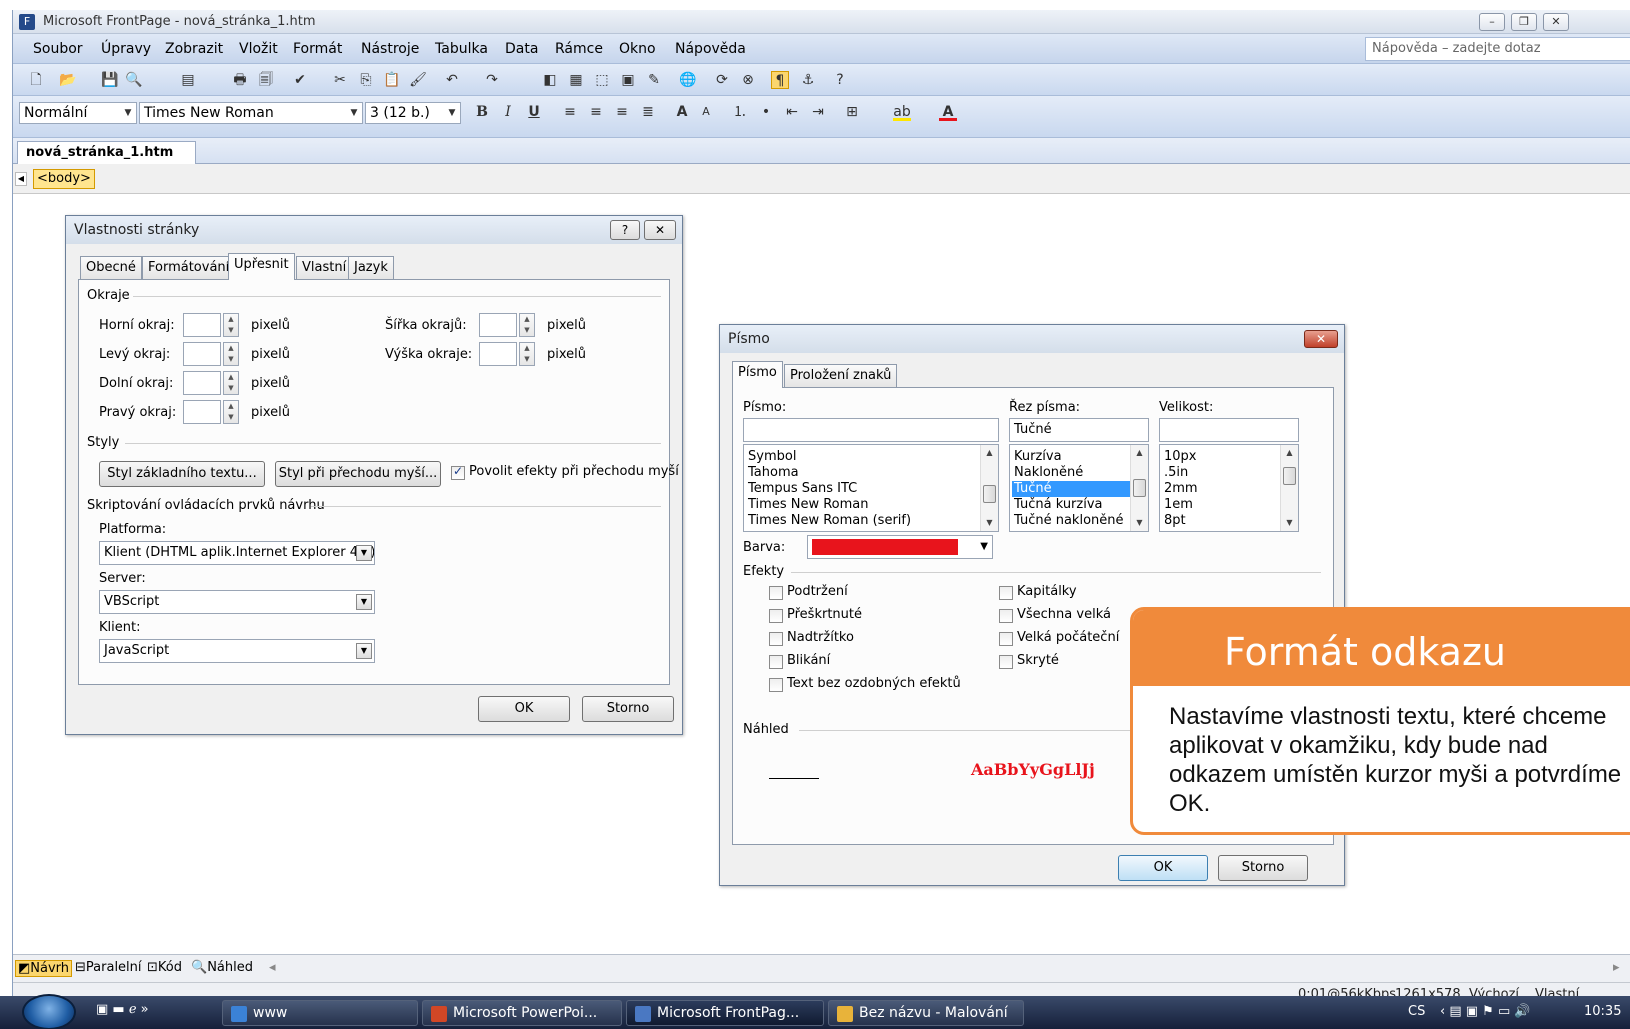  I want to click on language-indicator: CS, so click(1416, 1011).